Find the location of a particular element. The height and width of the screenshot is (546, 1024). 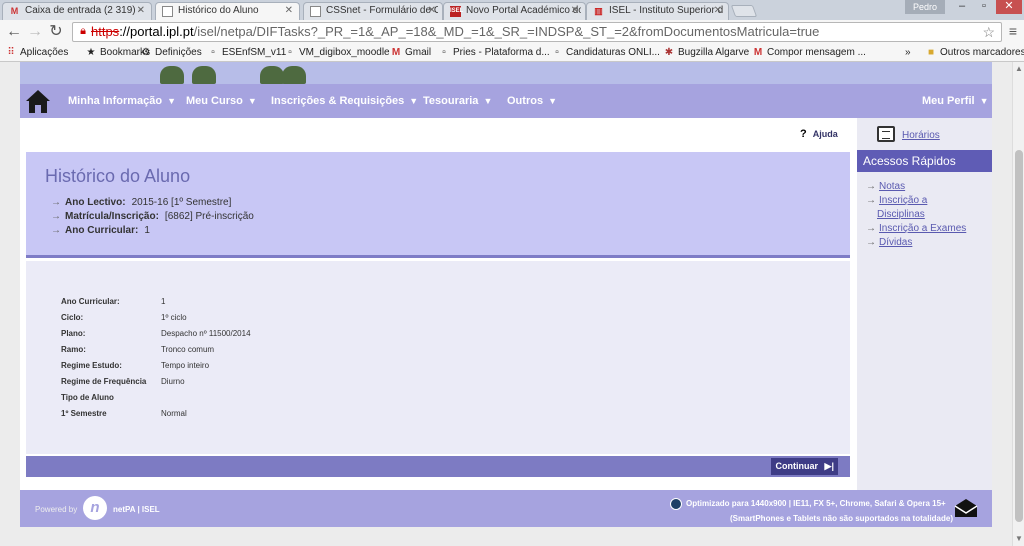

detail-row: Ciclo: 1º ciclo is located at coordinates (124, 317).